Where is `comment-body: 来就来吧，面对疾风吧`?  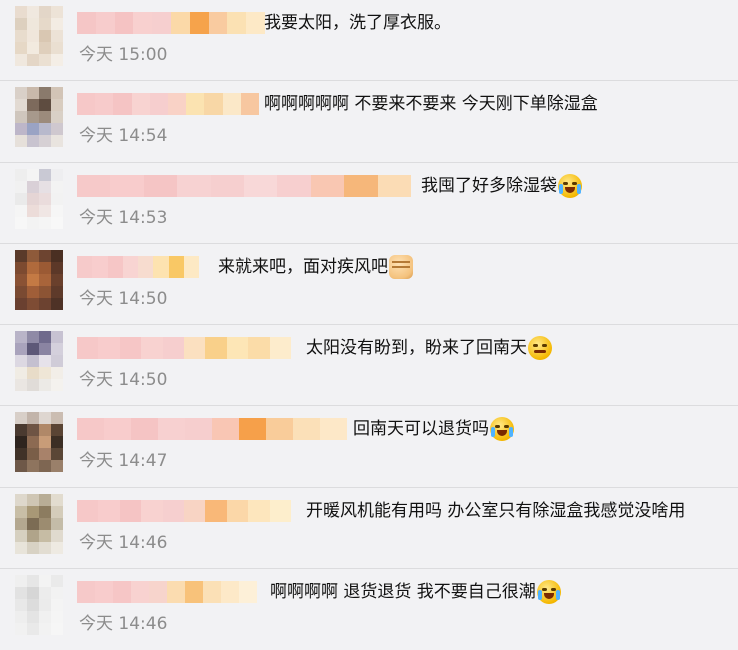
comment-body: 来就来吧，面对疾风吧 is located at coordinates (303, 266).